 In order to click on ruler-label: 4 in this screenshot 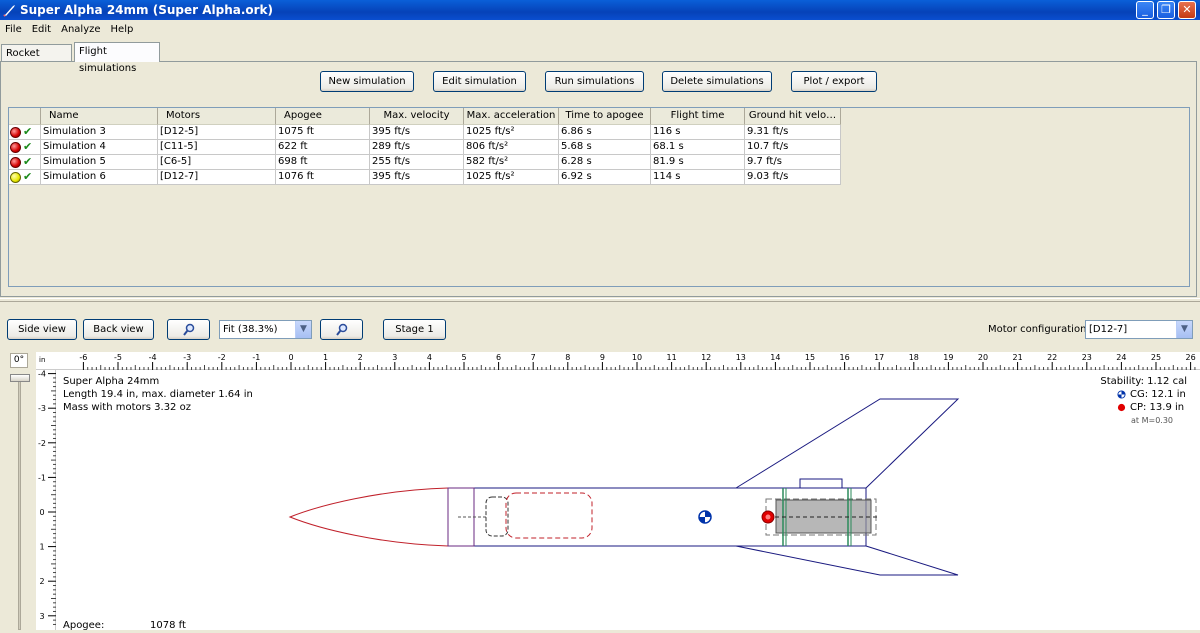, I will do `click(429, 357)`.